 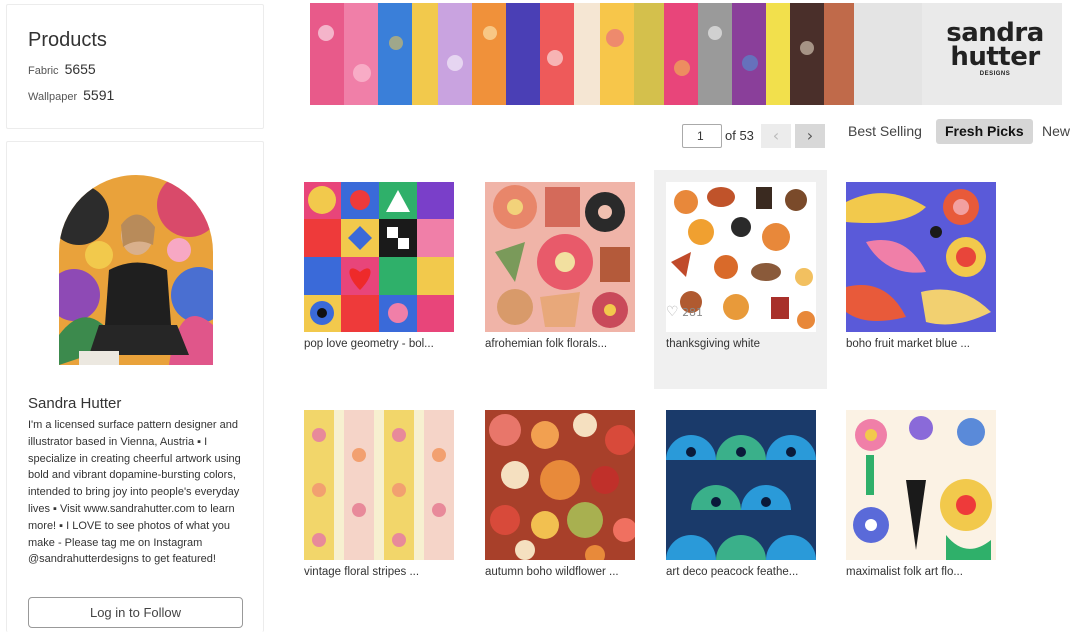 What do you see at coordinates (80, 69) in the screenshot?
I see `fabric-count: 5655` at bounding box center [80, 69].